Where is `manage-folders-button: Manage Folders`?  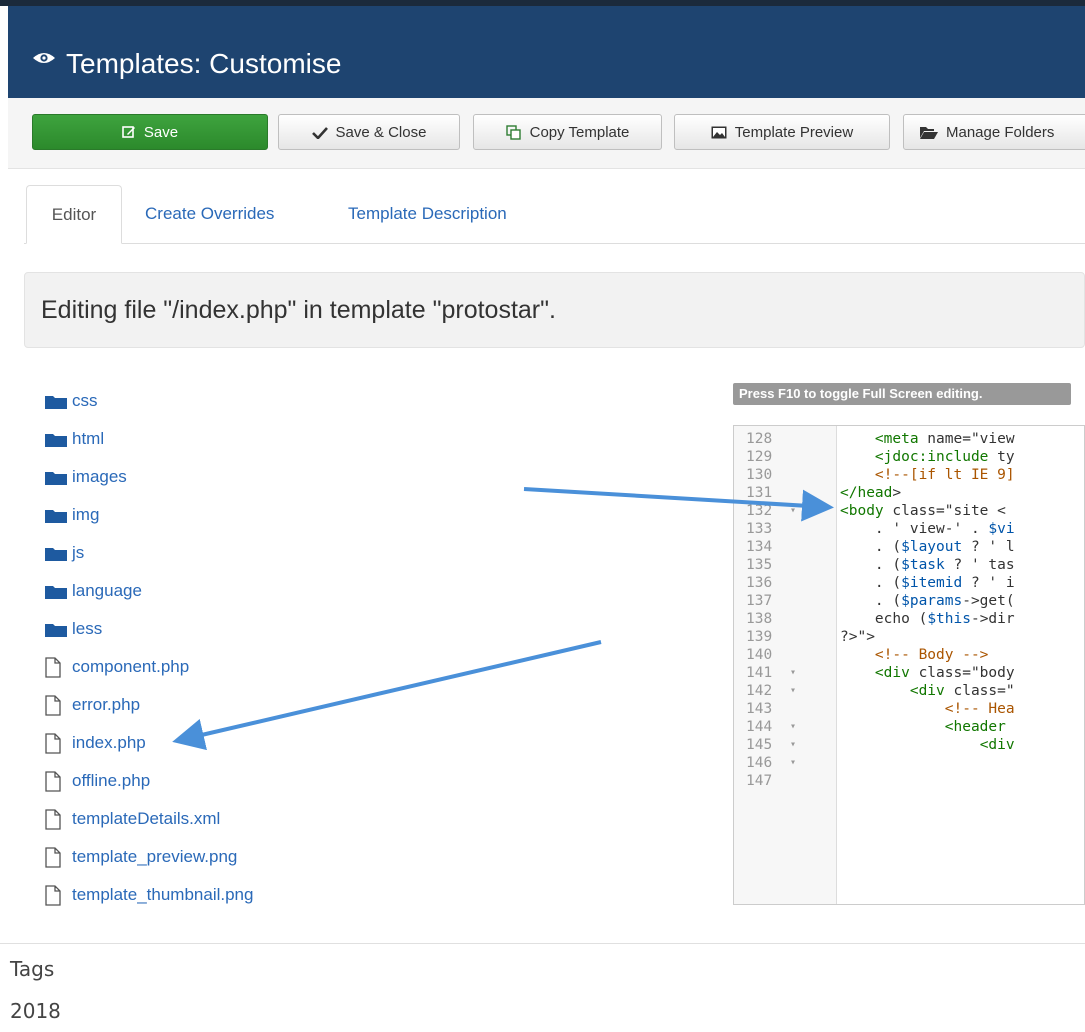
manage-folders-button: Manage Folders is located at coordinates (994, 132).